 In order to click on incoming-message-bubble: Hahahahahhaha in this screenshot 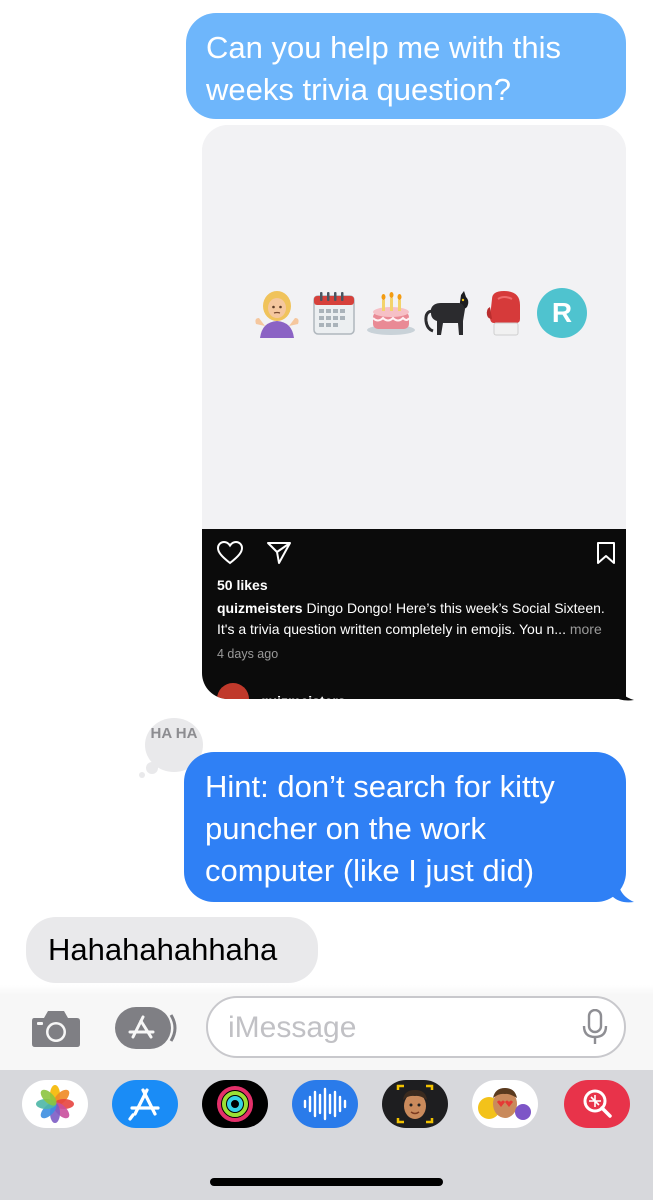, I will do `click(172, 950)`.